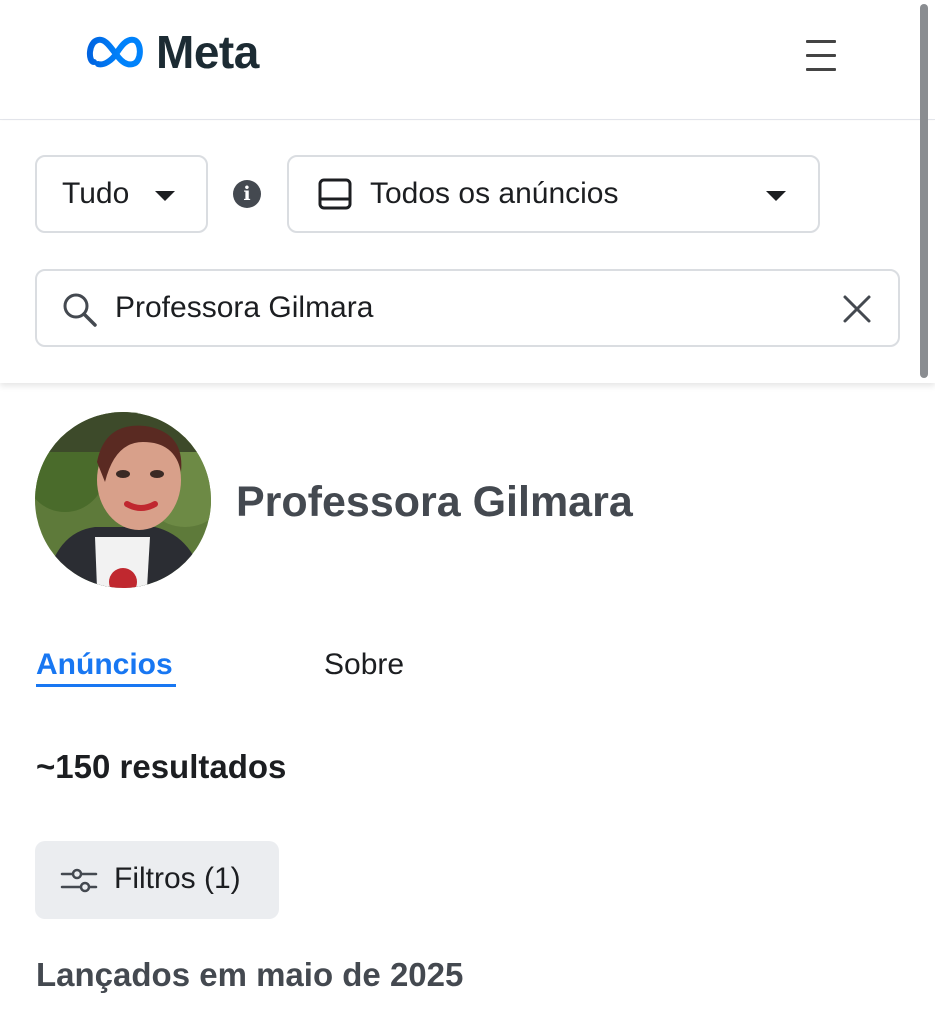  I want to click on results-count: ~150 resultados, so click(161, 766).